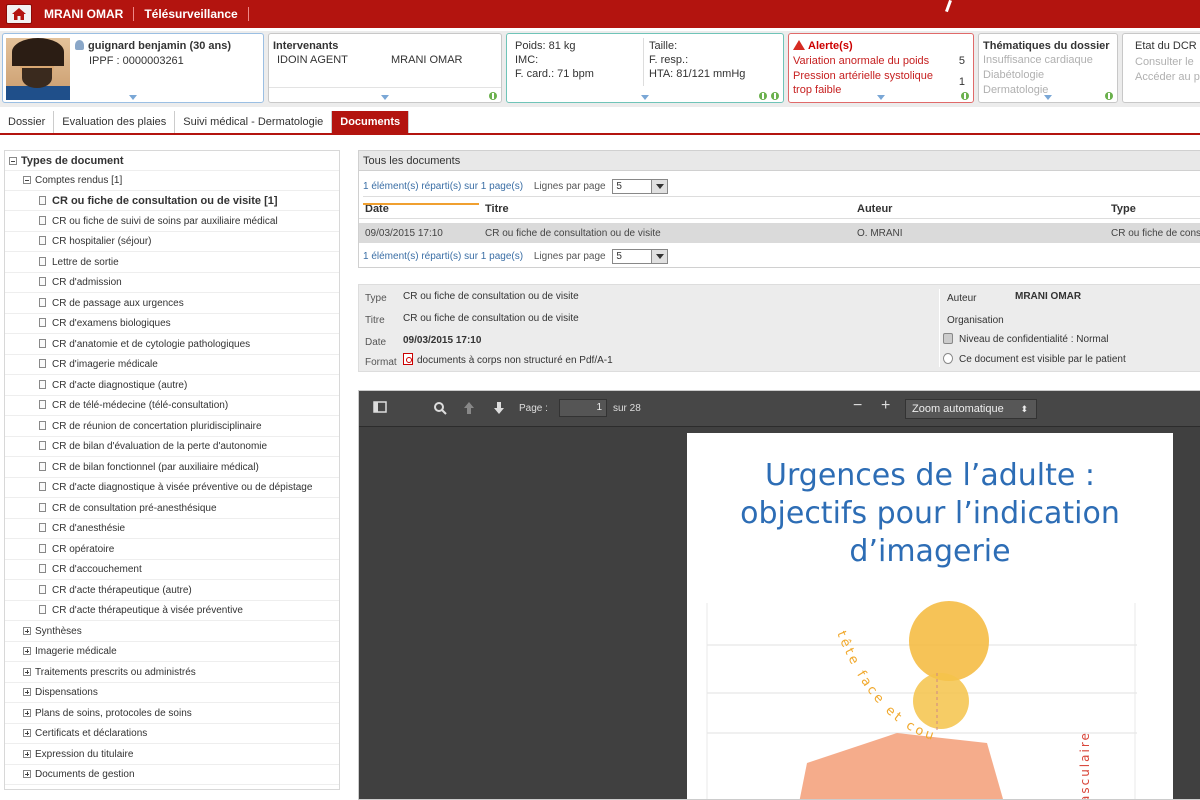 Image resolution: width=1200 pixels, height=800 pixels. I want to click on tab-suivi-dermatologie: Suivi médical - Dermatologie, so click(254, 122).